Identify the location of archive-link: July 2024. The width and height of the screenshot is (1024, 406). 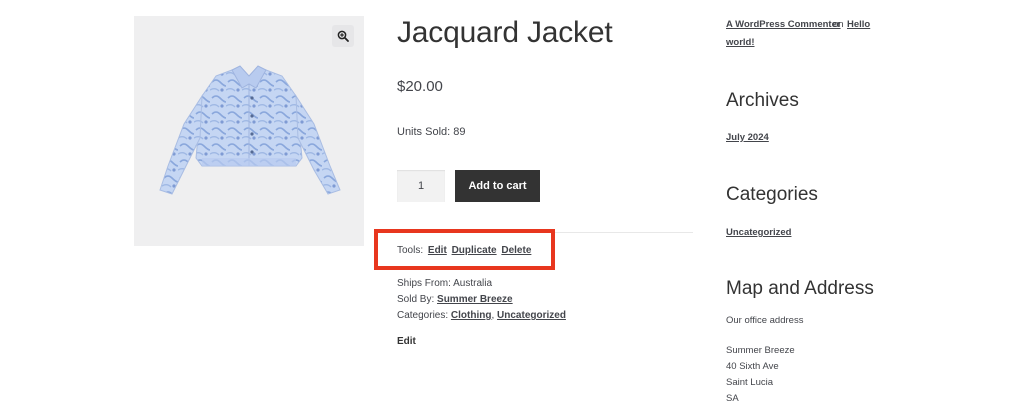
(747, 137).